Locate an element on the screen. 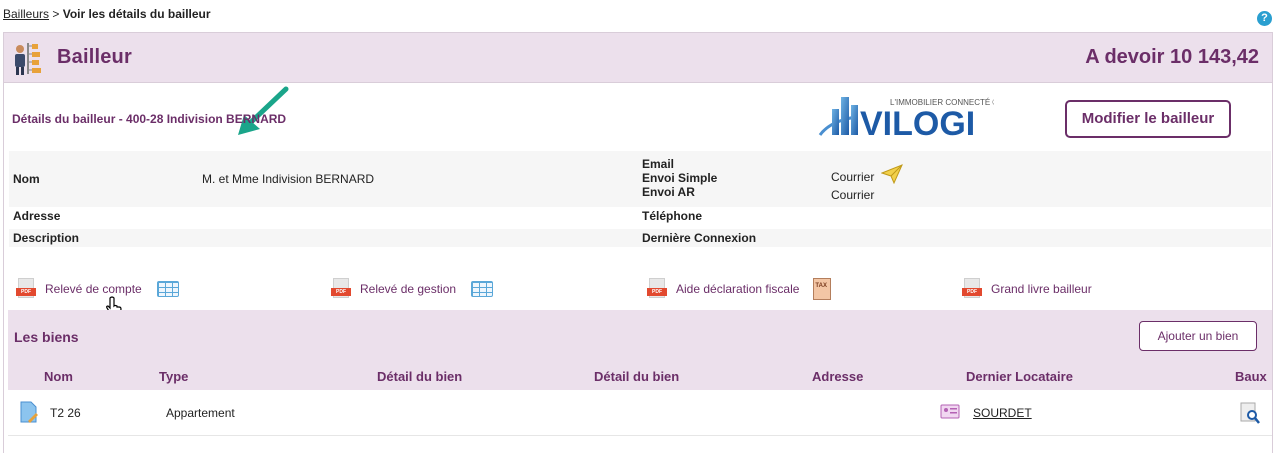 The image size is (1278, 453). breadcrumb-current: Voir les détails du bailleur is located at coordinates (136, 14).